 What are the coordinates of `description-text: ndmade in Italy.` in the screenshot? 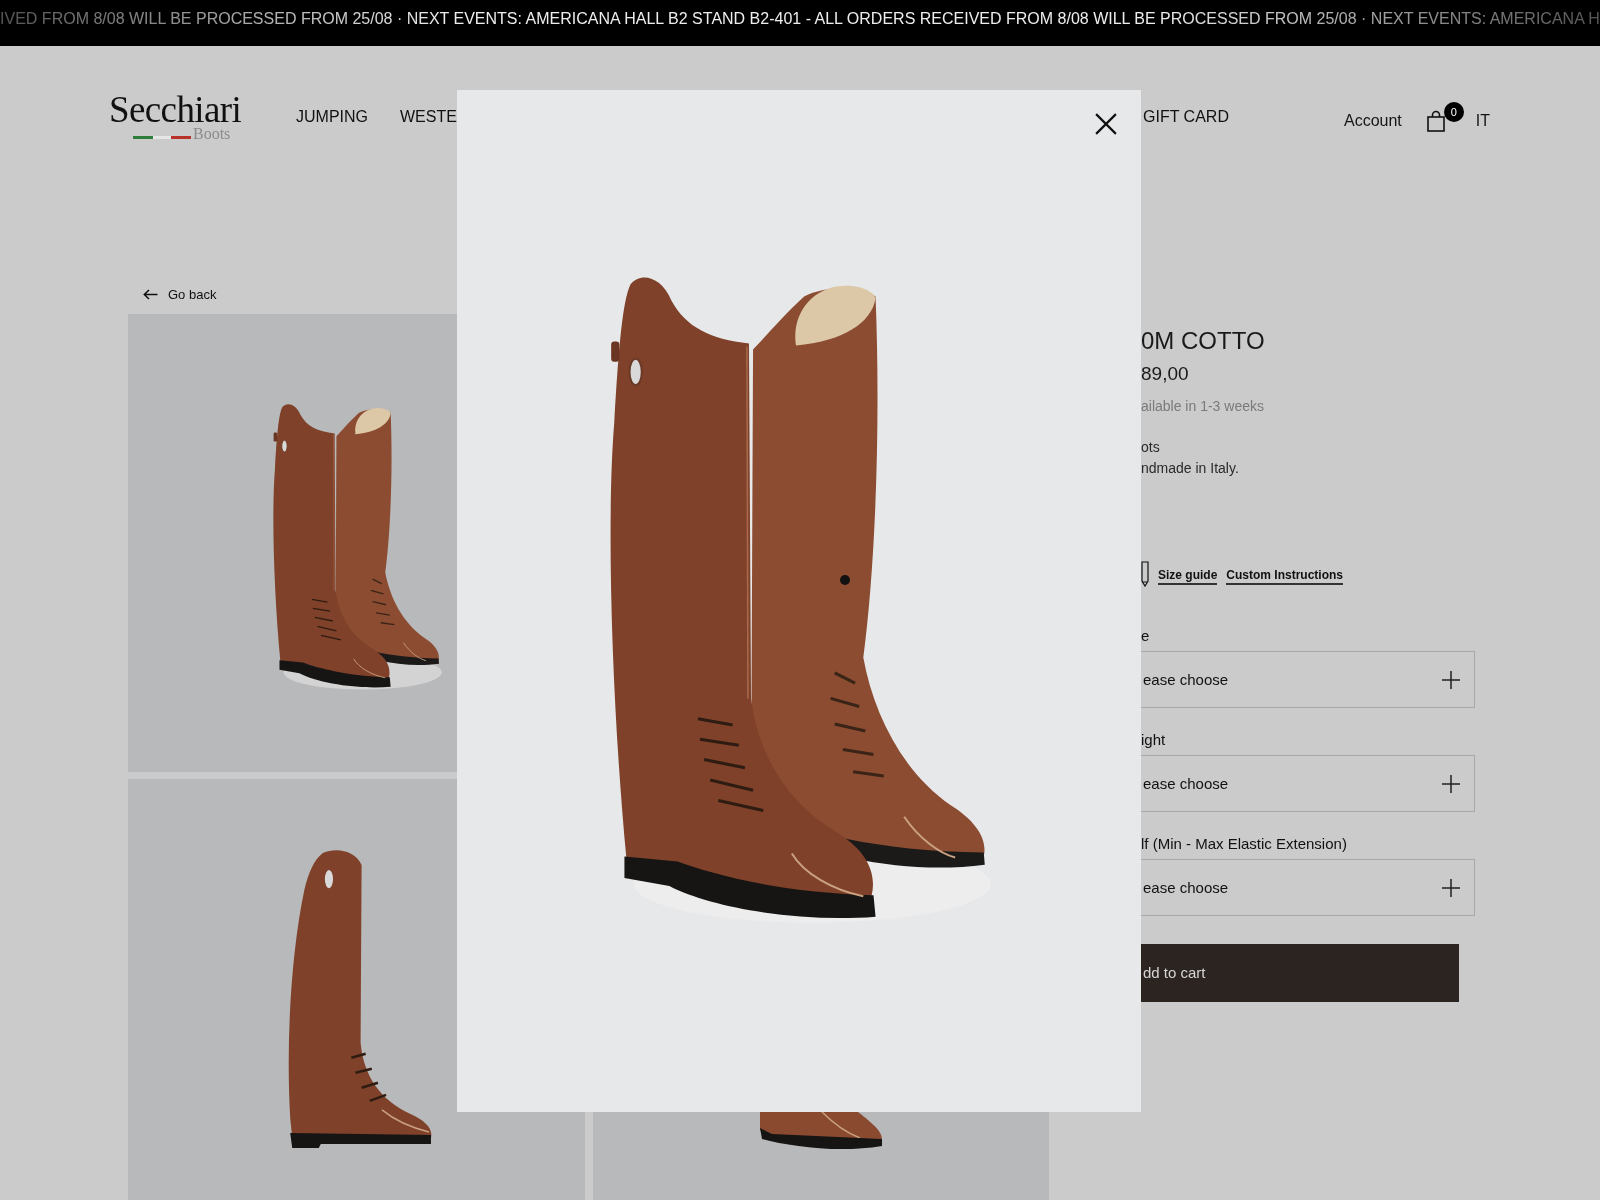 It's located at (1190, 468).